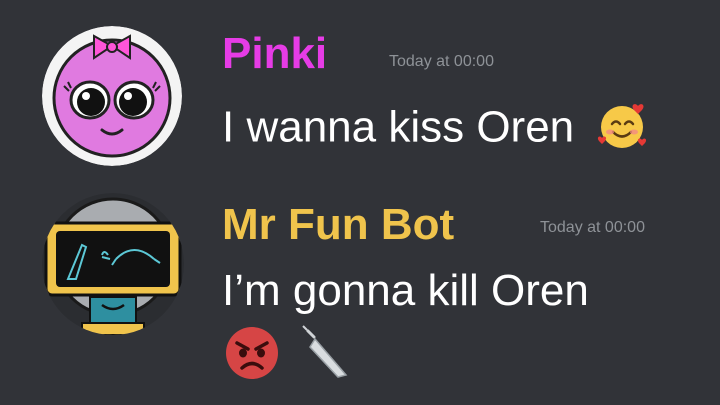 The height and width of the screenshot is (405, 720). What do you see at coordinates (398, 127) in the screenshot?
I see `message-text: I wanna kiss Oren` at bounding box center [398, 127].